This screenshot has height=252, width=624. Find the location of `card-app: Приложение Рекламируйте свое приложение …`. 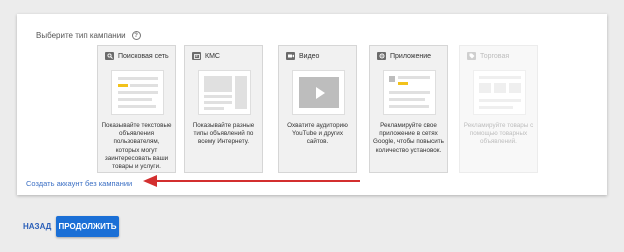

card-app: Приложение Рекламируйте свое приложение … is located at coordinates (408, 109).